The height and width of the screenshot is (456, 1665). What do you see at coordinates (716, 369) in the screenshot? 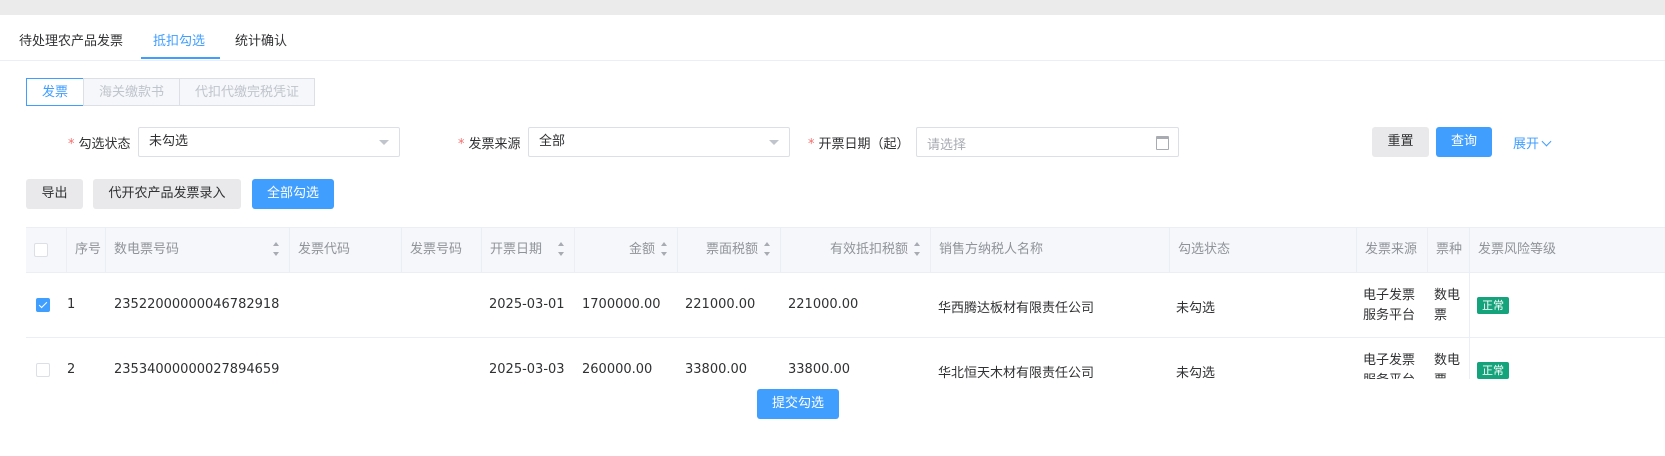
I see `row-tax: 33800.00` at bounding box center [716, 369].